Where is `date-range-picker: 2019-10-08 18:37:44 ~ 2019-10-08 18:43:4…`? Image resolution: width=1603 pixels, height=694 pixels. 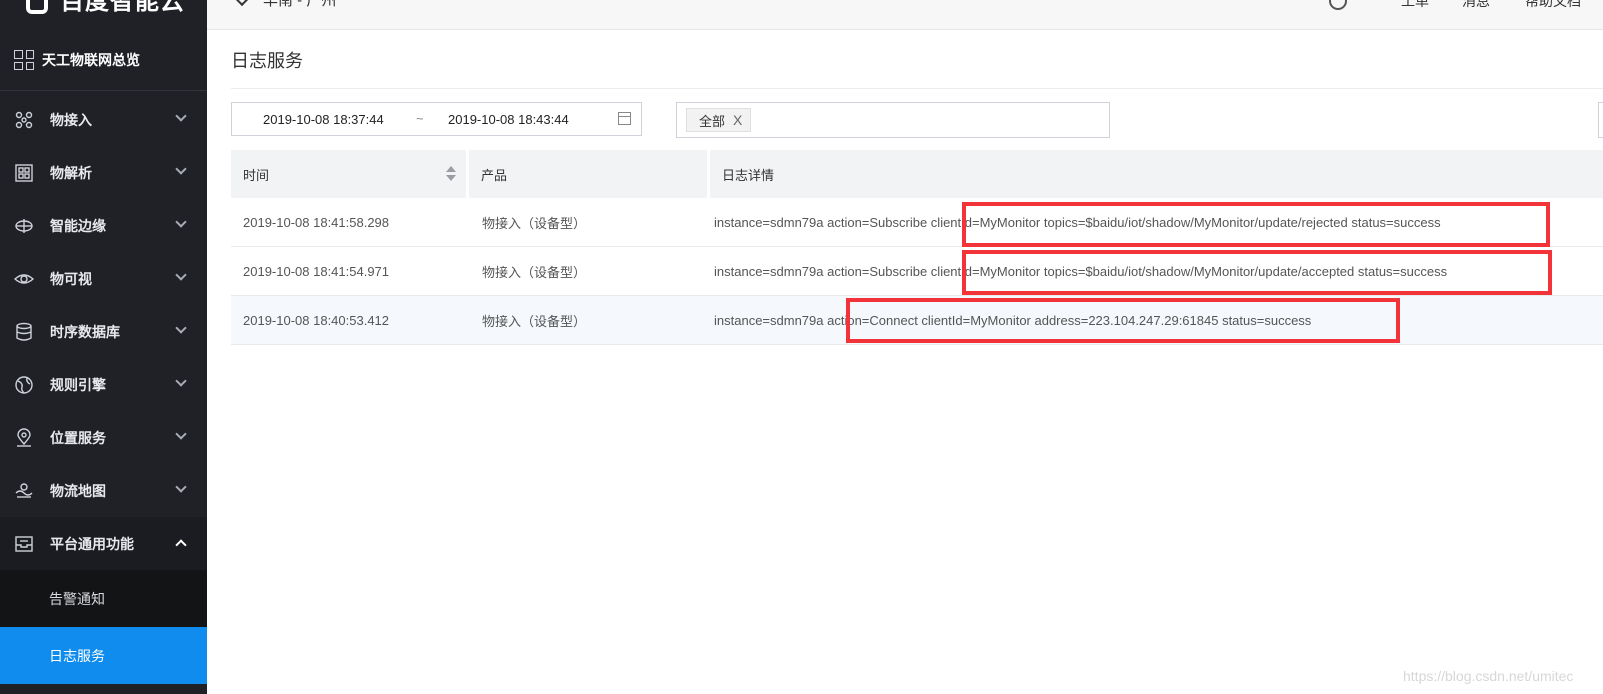 date-range-picker: 2019-10-08 18:37:44 ~ 2019-10-08 18:43:4… is located at coordinates (436, 119).